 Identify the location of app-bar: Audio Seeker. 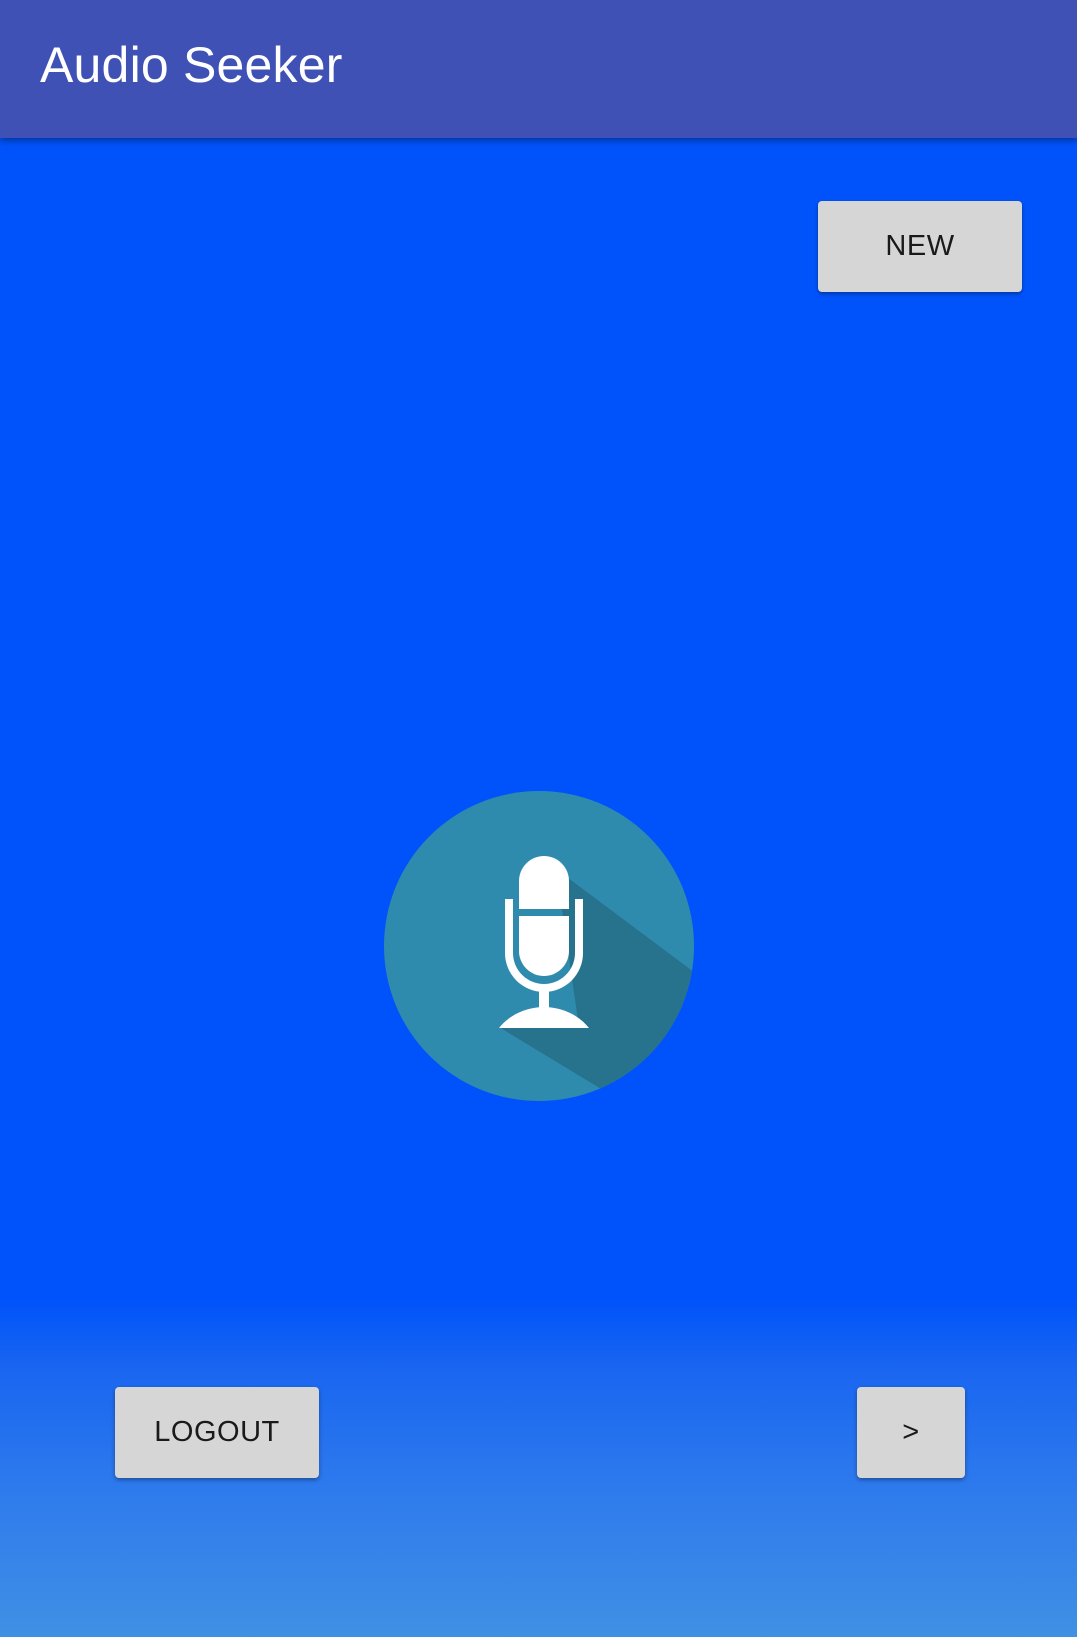
(538, 69).